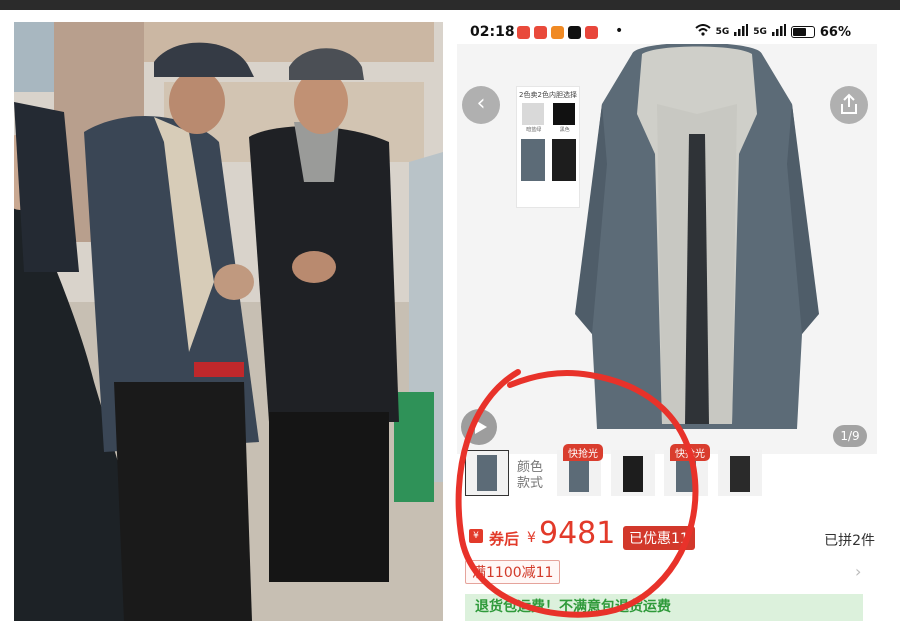 The height and width of the screenshot is (621, 900). I want to click on return-shipping-banner: 退货包运费！不满意包退货运费, so click(664, 607).